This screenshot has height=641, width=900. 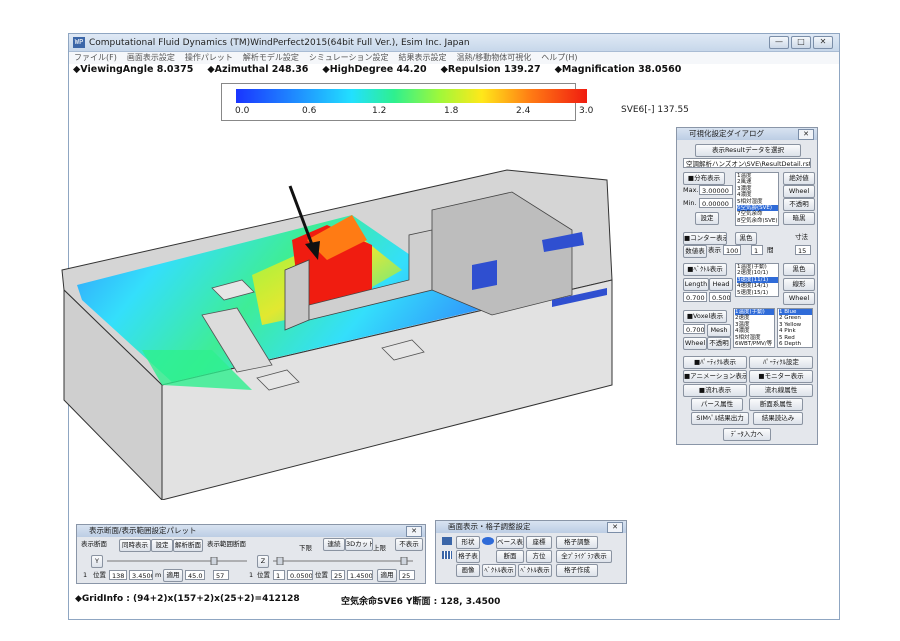 I want to click on voxel-value-field: 0.7000, so click(x=694, y=329).